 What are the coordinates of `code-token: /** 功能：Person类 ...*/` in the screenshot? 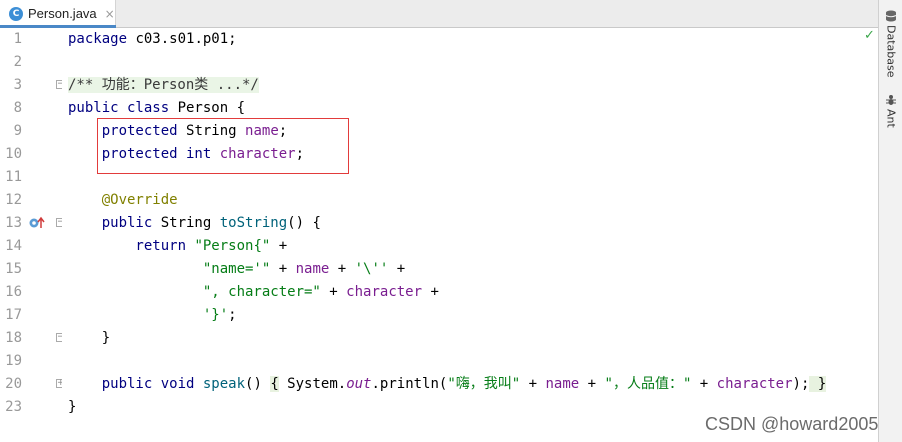 It's located at (163, 85).